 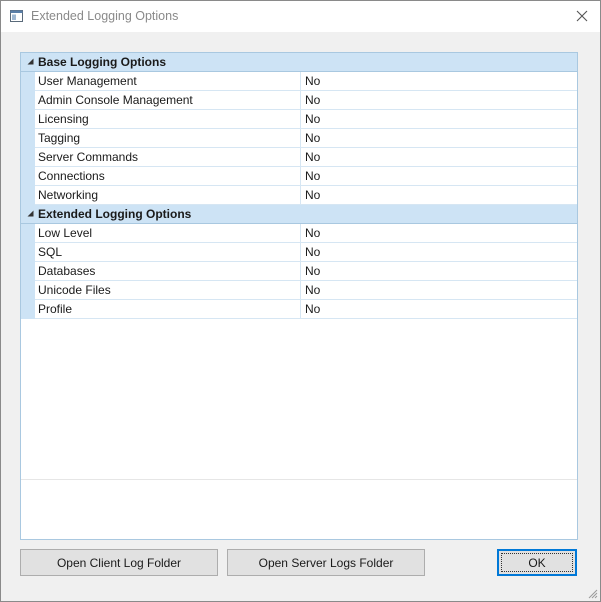 I want to click on property-row-databases: Databases No, so click(x=299, y=271).